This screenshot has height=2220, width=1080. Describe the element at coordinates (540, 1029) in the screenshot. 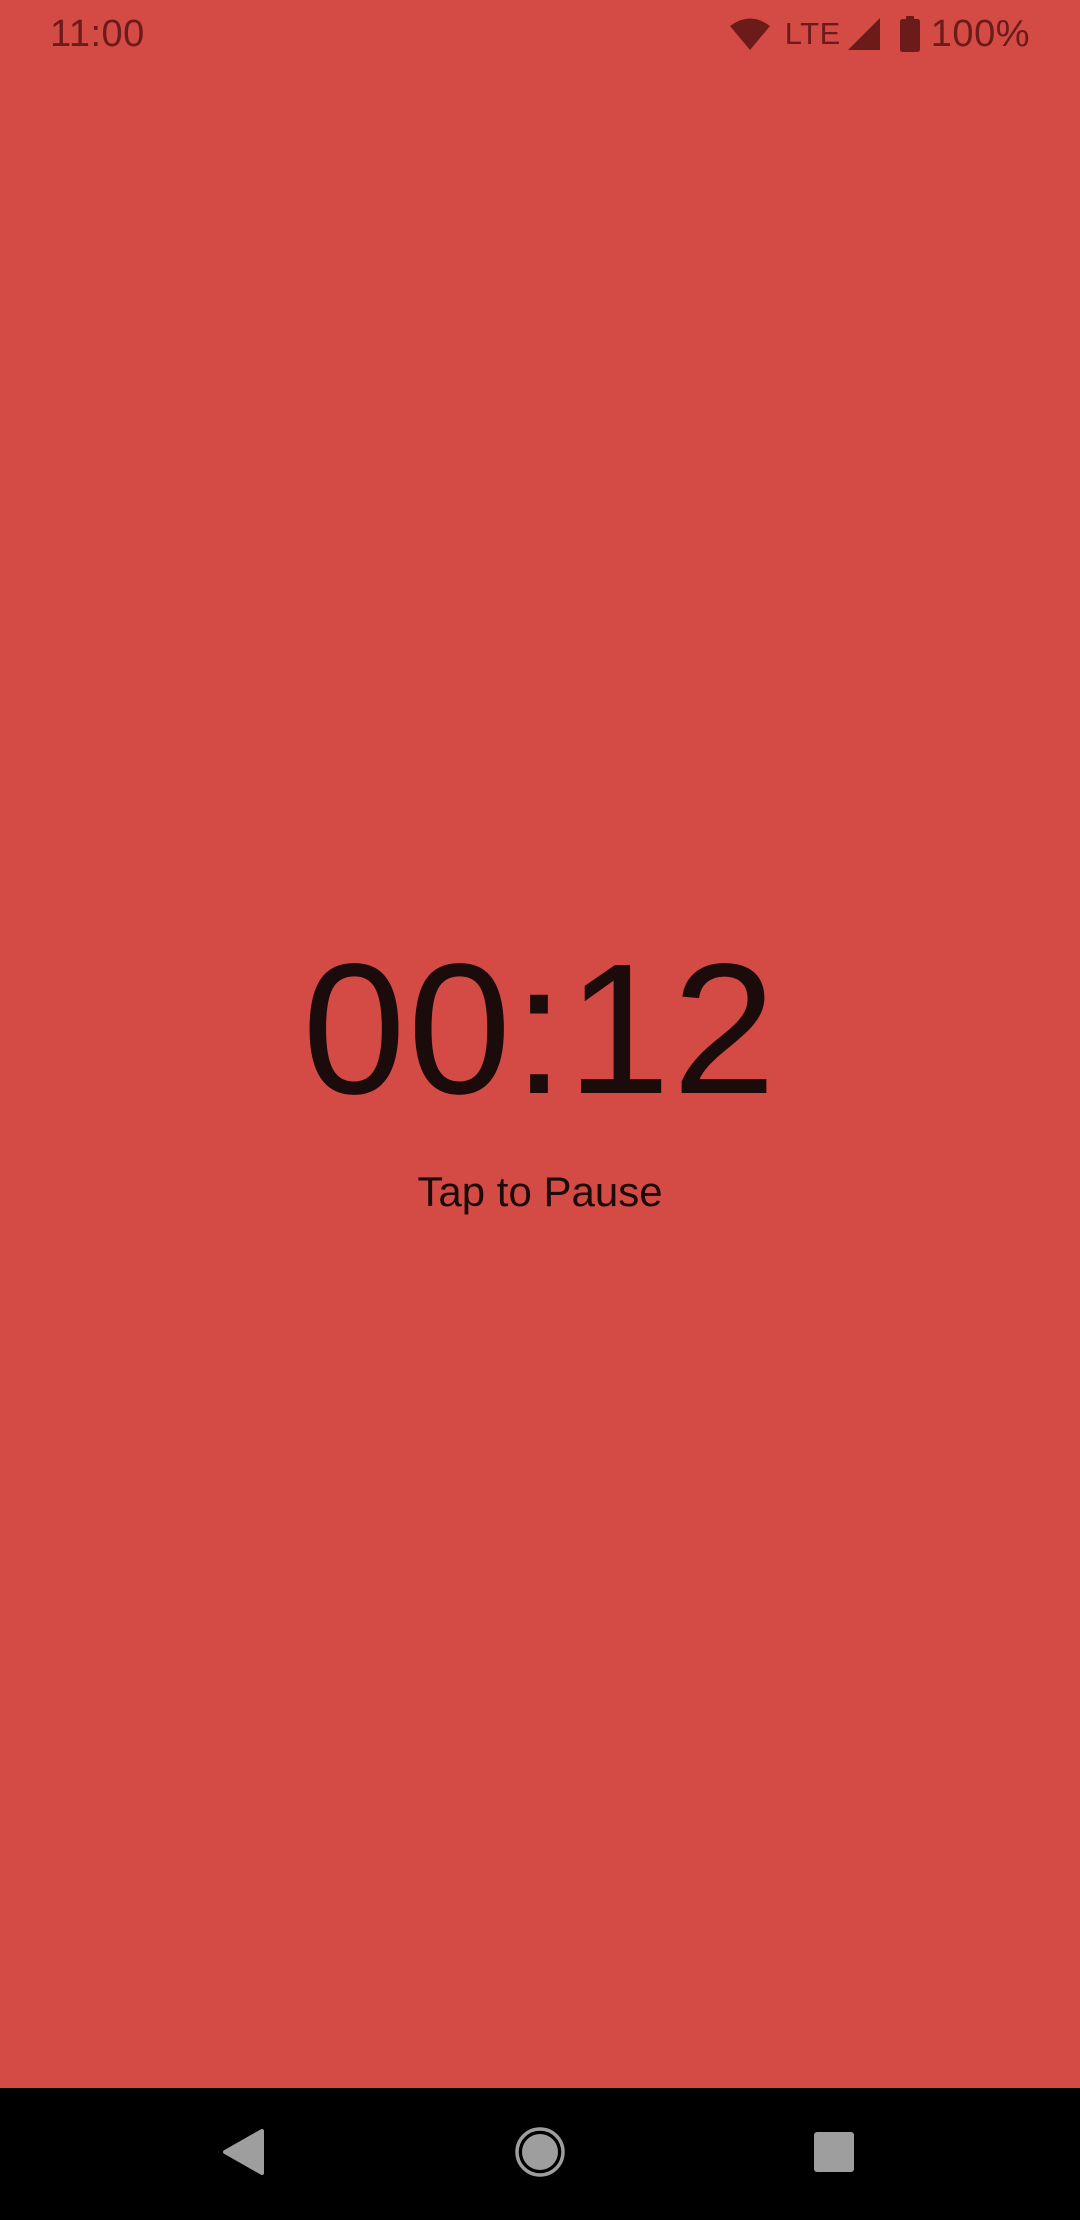

I see `timer-display: 00:12` at that location.